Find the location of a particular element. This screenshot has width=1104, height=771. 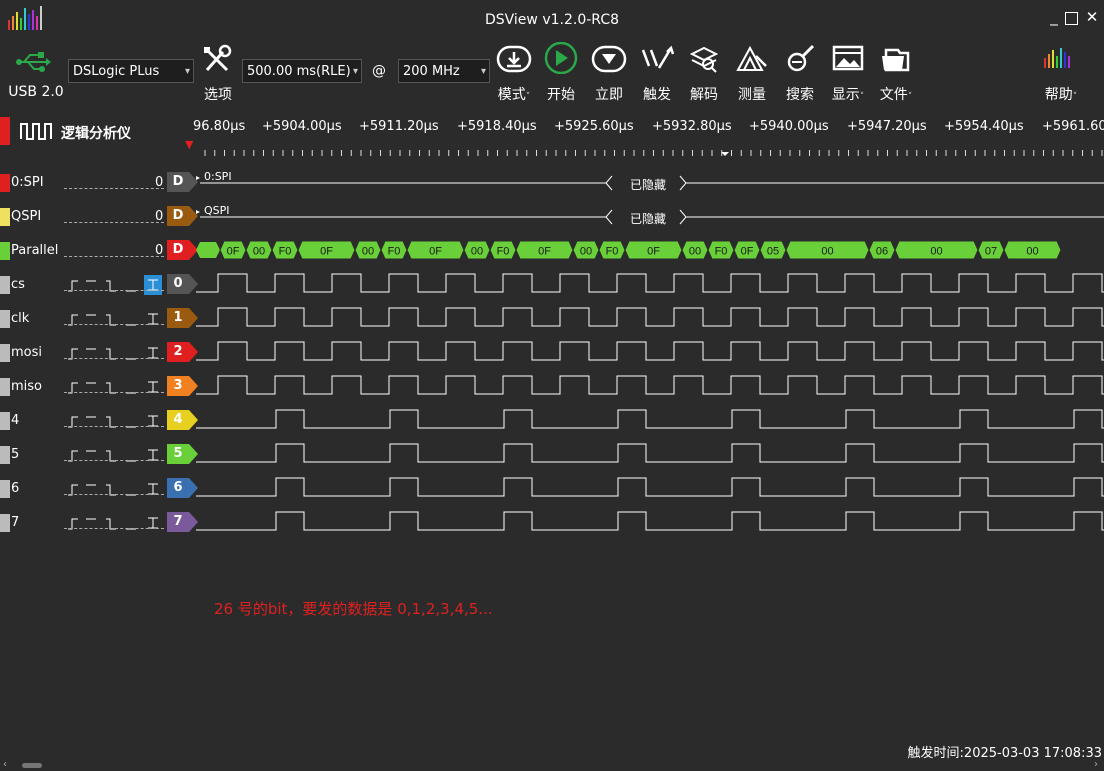

options-button: 选项 is located at coordinates (218, 94).